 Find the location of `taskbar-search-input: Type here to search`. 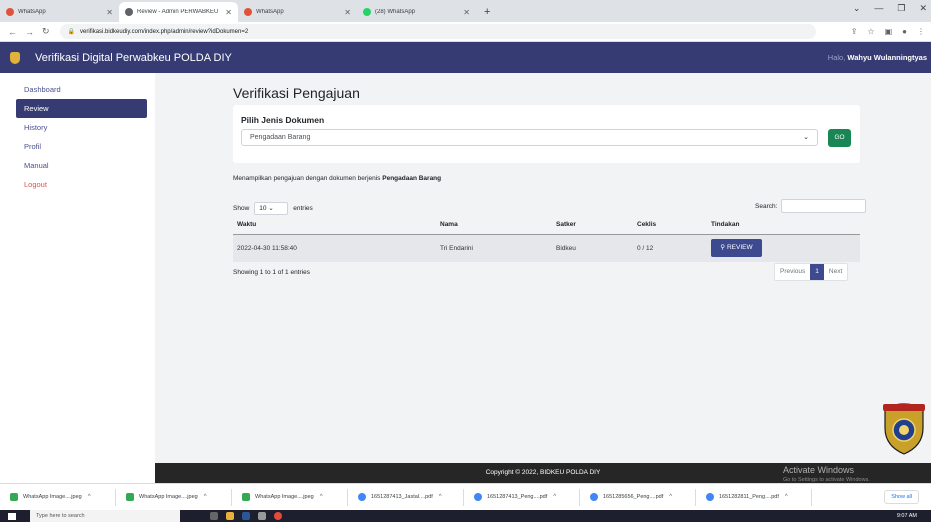

taskbar-search-input: Type here to search is located at coordinates (105, 516).